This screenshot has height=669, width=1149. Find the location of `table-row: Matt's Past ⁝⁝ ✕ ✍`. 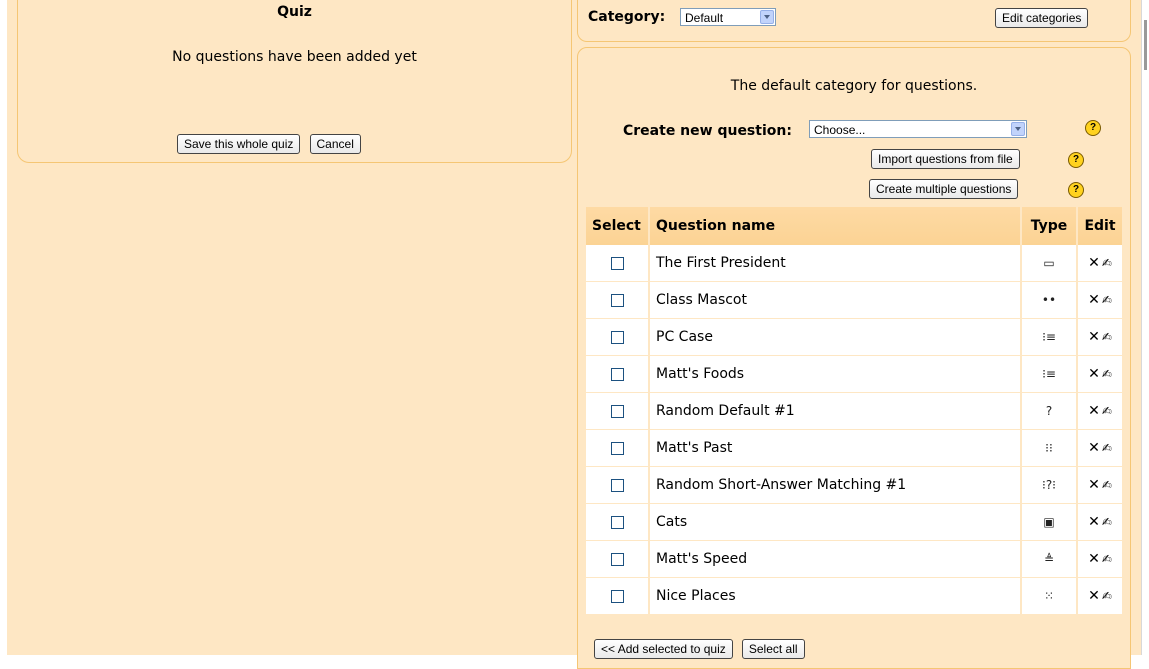

table-row: Matt's Past ⁝⁝ ✕ ✍ is located at coordinates (854, 448).